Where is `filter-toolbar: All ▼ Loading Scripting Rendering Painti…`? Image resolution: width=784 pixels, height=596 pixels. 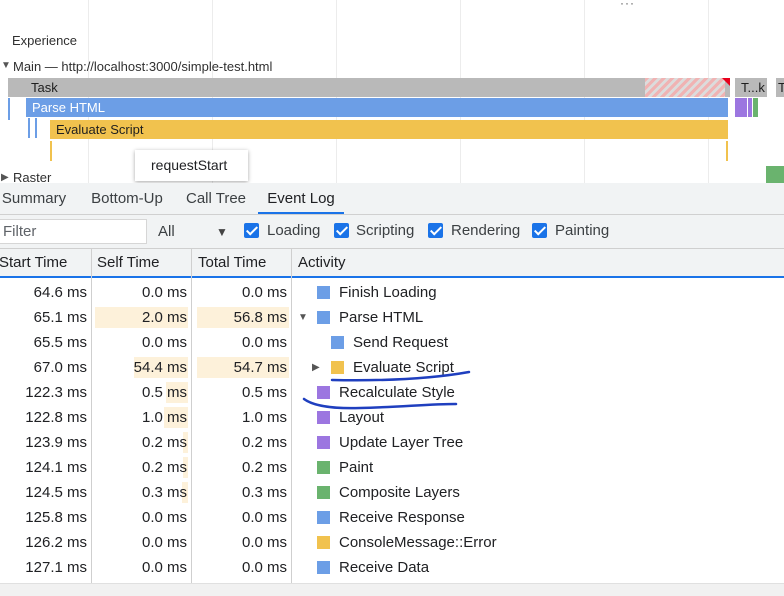
filter-toolbar: All ▼ Loading Scripting Rendering Painti… is located at coordinates (392, 232).